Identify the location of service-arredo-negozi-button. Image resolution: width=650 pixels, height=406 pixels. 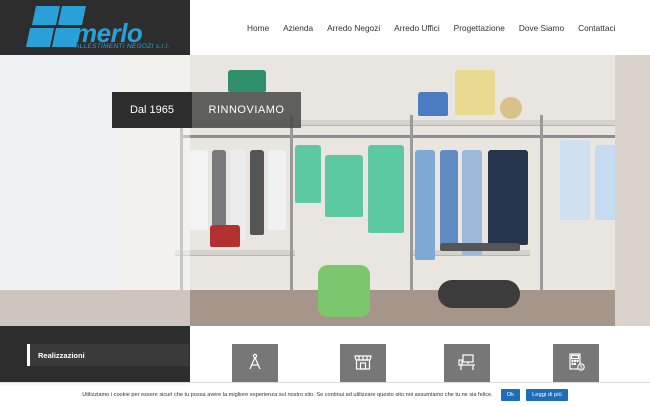
(363, 364).